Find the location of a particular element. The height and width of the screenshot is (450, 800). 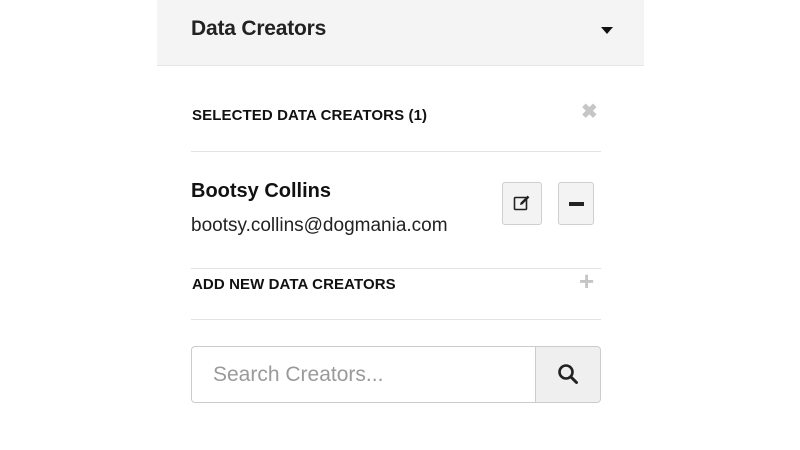

creator-search-group is located at coordinates (396, 374).